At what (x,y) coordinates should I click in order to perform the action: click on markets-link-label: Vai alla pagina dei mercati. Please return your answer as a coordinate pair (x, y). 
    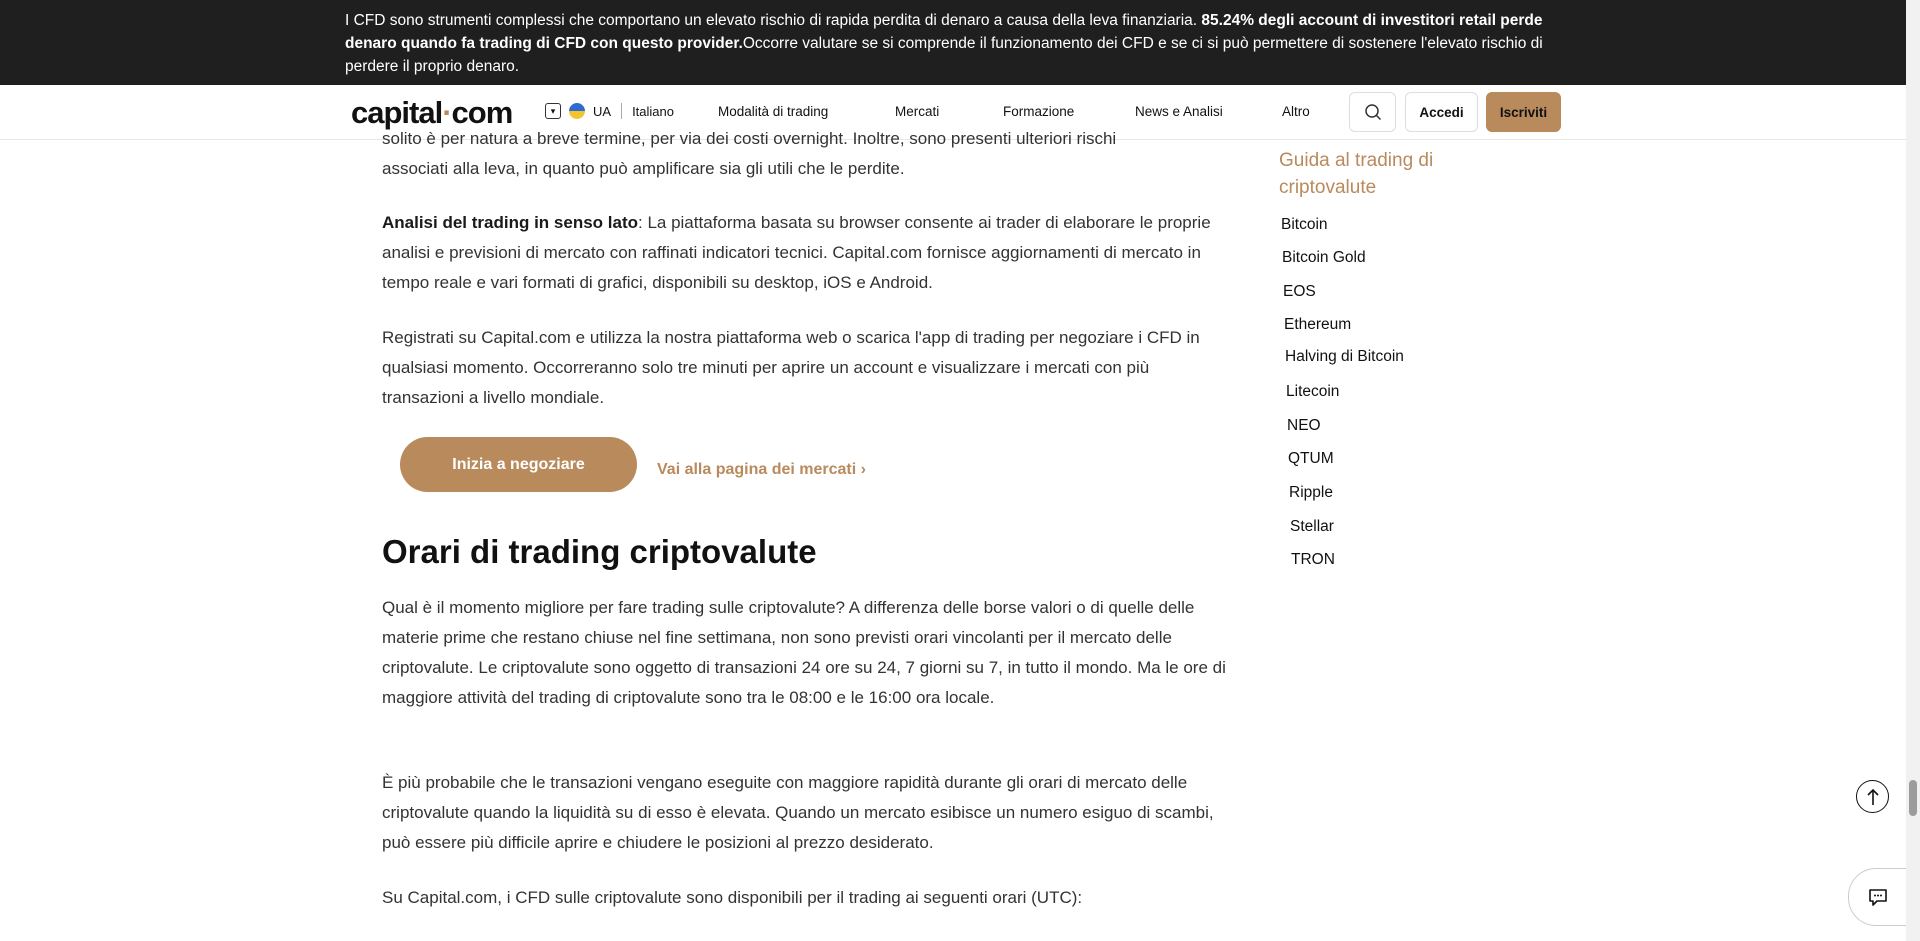
    Looking at the image, I should click on (757, 469).